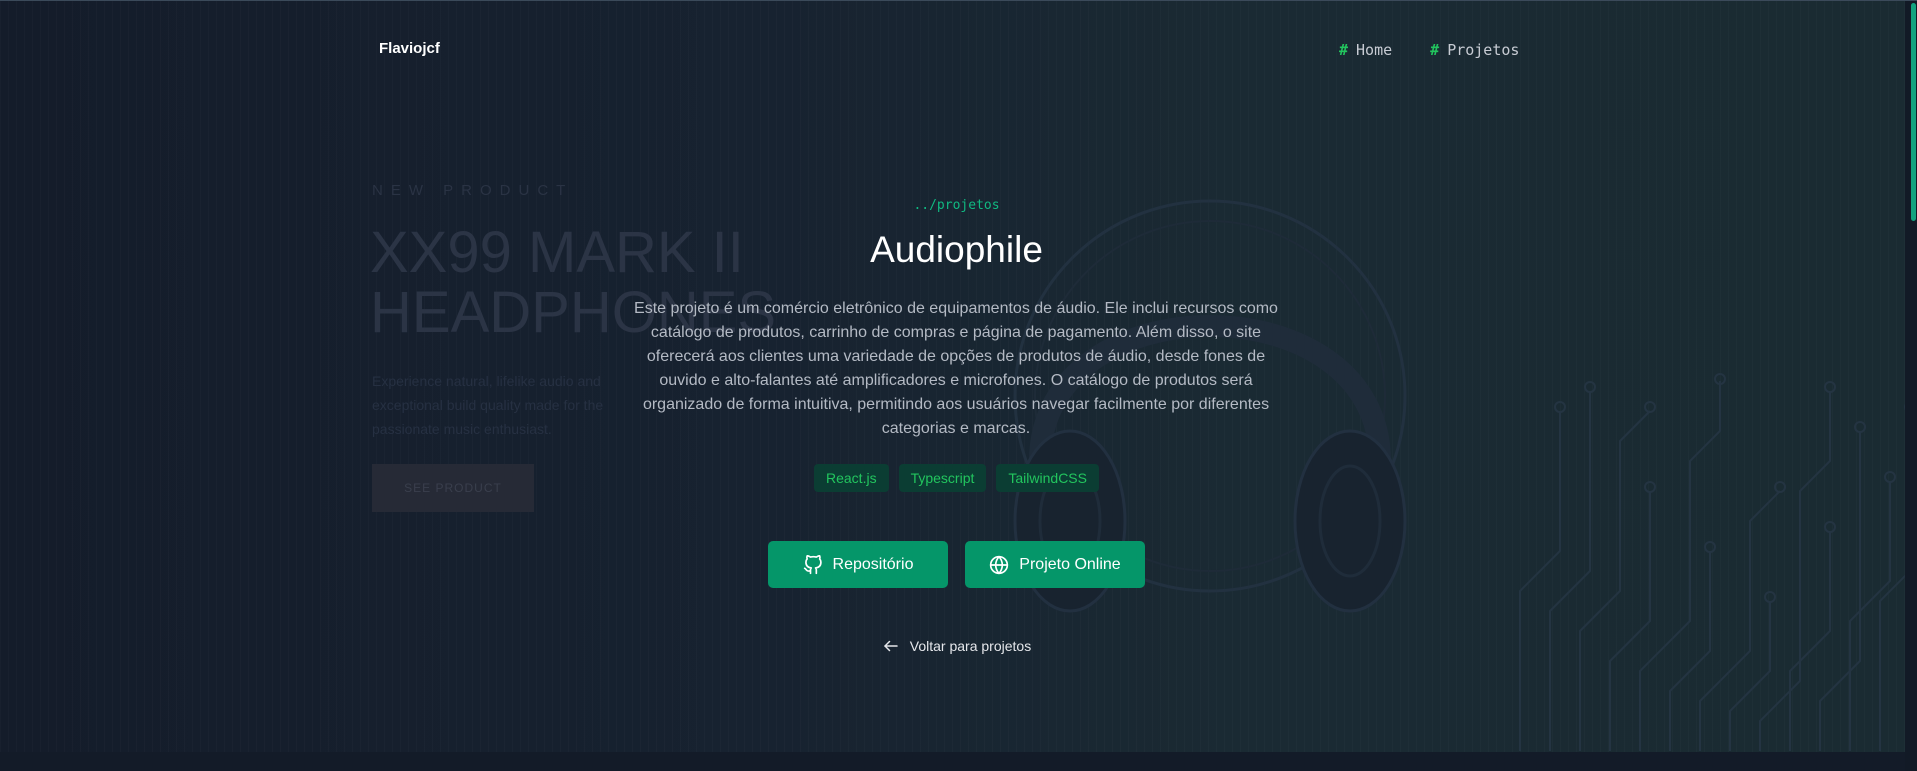  I want to click on tag-tailwind: TailwindCSS, so click(1047, 478).